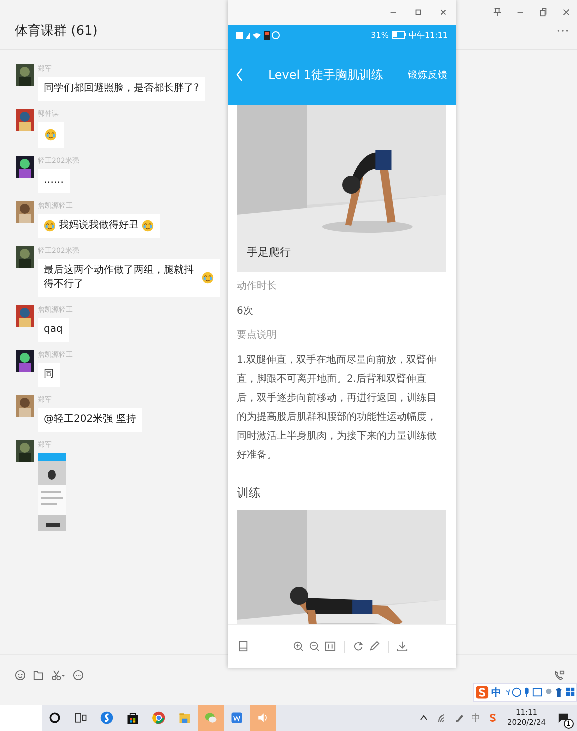 The height and width of the screenshot is (731, 577). What do you see at coordinates (55, 718) in the screenshot?
I see `circle-icon` at bounding box center [55, 718].